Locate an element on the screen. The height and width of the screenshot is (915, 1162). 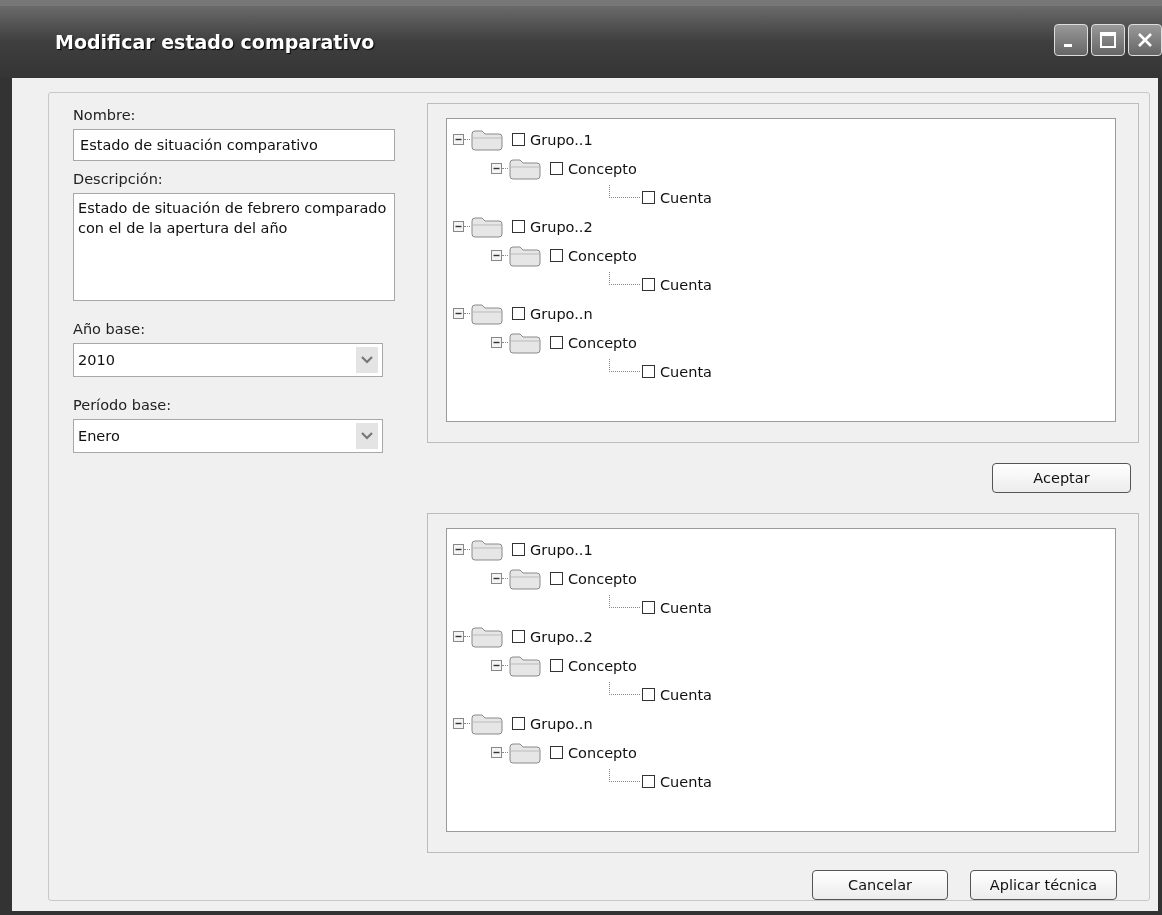
description-field: Estado de situación de febrero comparado con el de la apertura del año is located at coordinates (234, 247).